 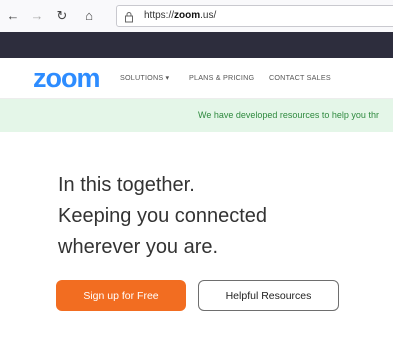 I want to click on zoom-logo: zoom, so click(x=66, y=78).